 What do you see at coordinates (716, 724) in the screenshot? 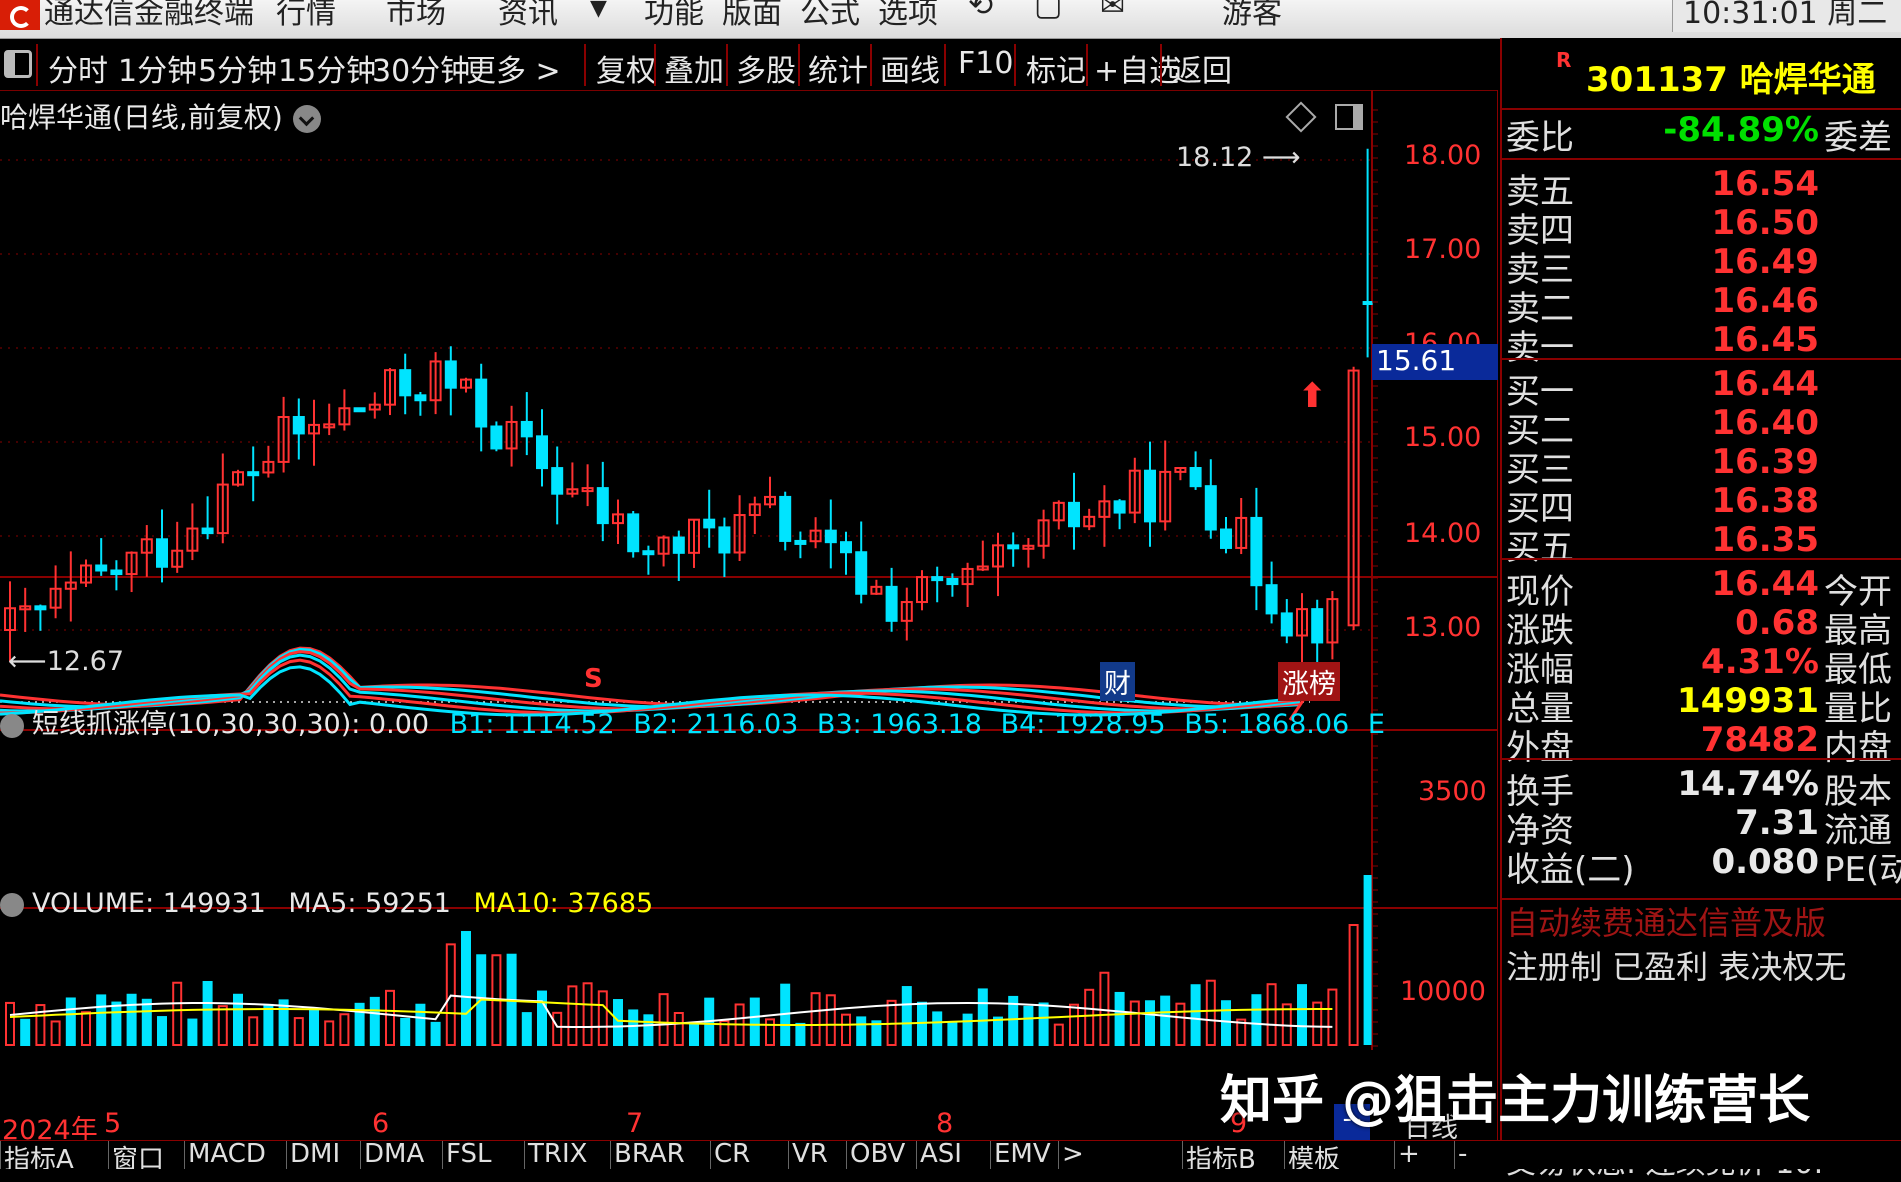
I see `b2-value: B2: 2116.03` at bounding box center [716, 724].